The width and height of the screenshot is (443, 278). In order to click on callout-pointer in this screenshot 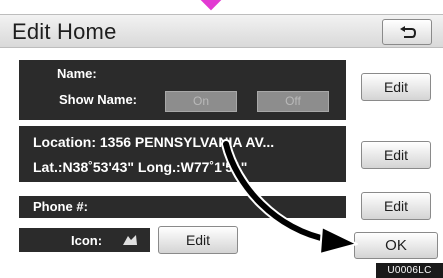, I will do `click(211, 5)`.